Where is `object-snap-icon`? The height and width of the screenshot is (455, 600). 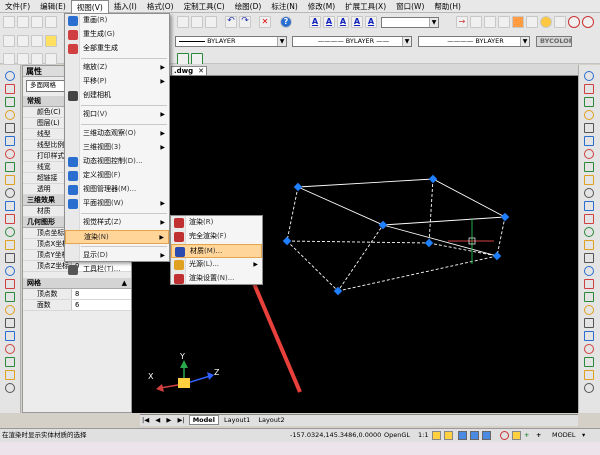 object-snap-icon is located at coordinates (516, 435).